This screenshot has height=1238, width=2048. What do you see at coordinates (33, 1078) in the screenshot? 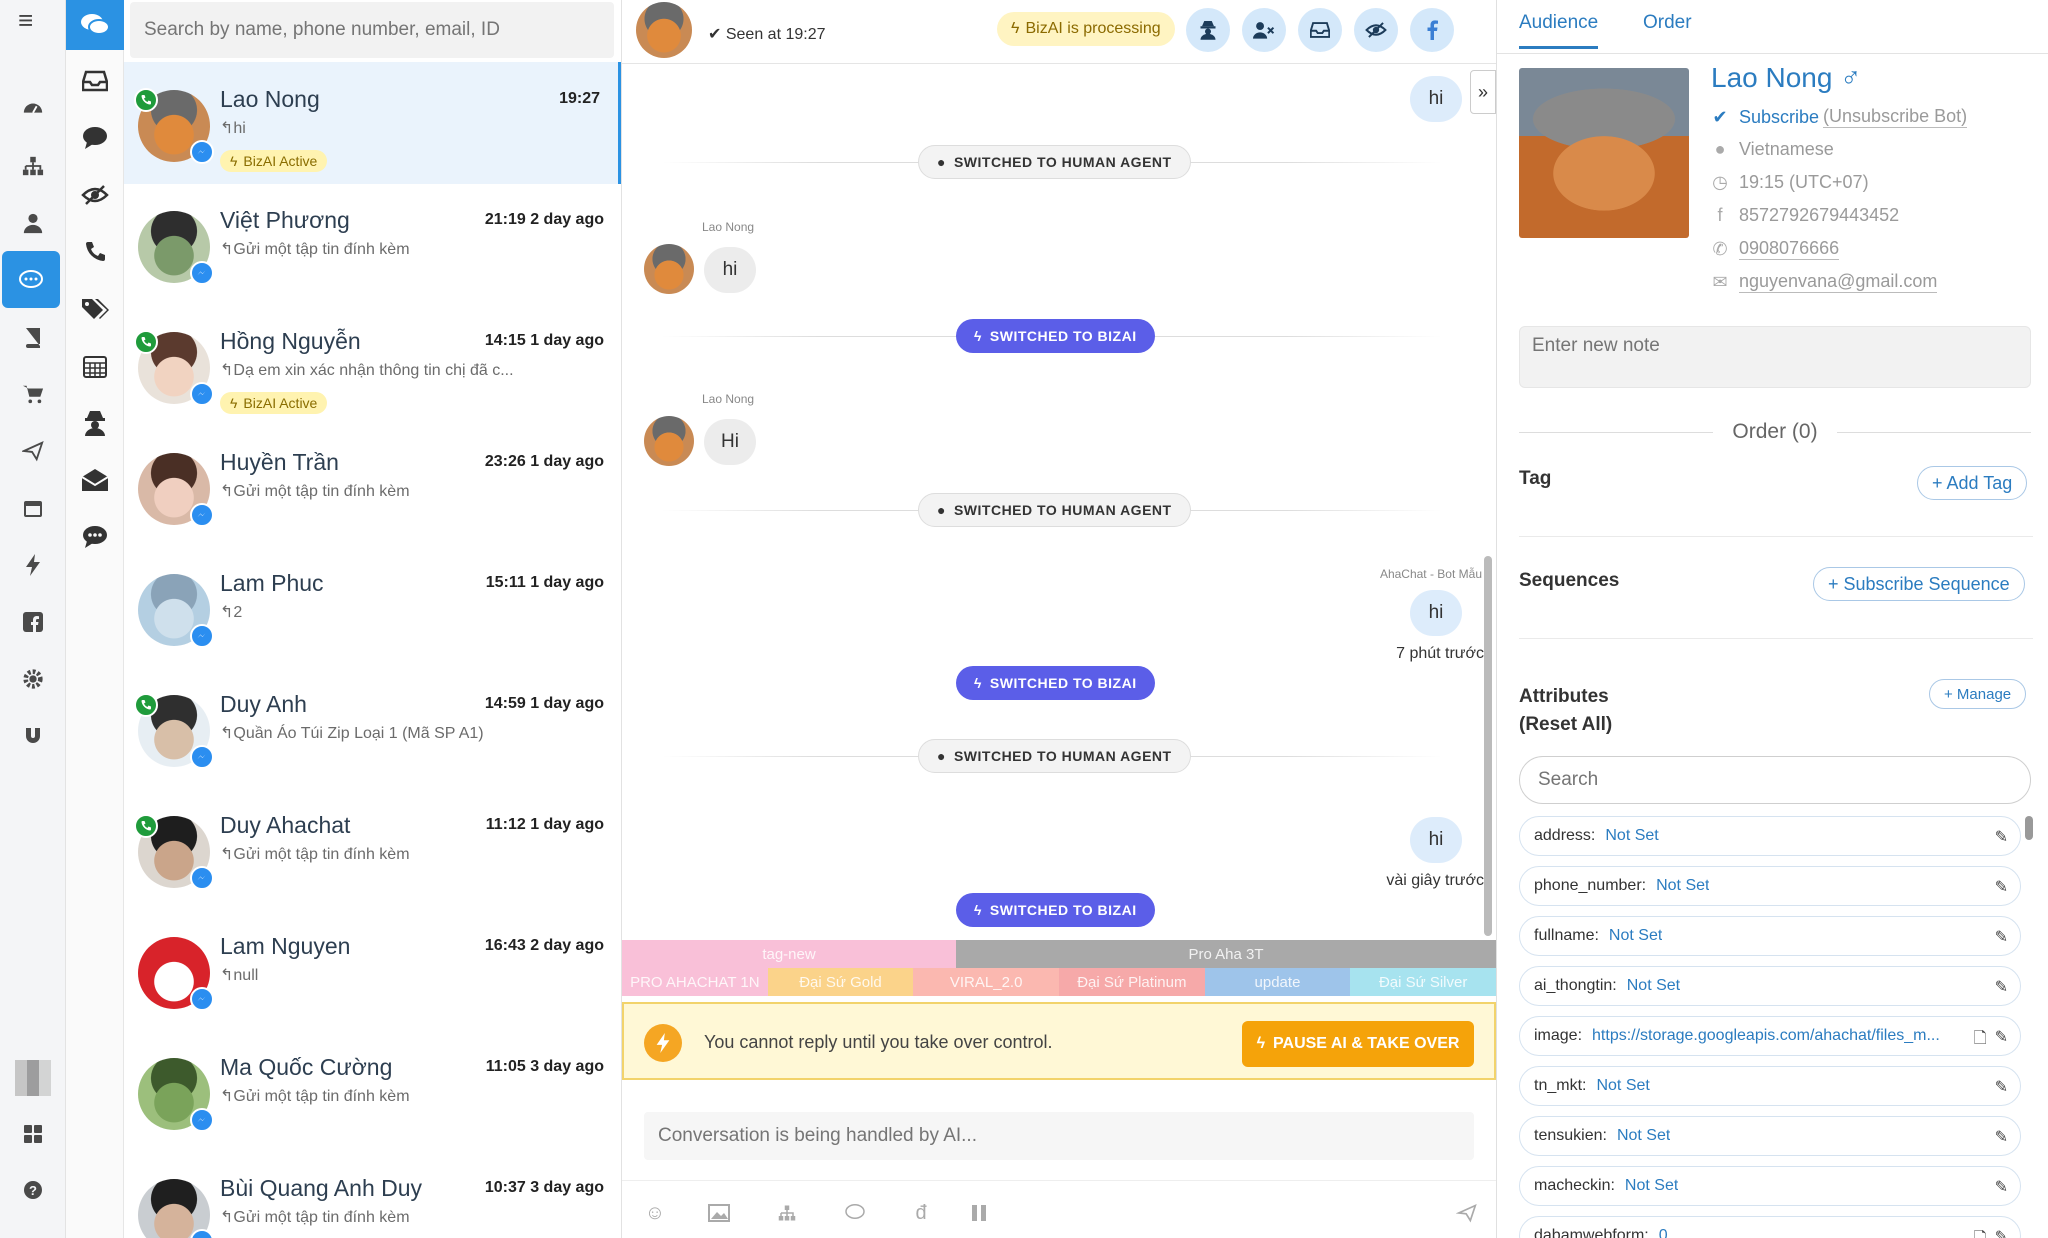
I see `account-avatar` at bounding box center [33, 1078].